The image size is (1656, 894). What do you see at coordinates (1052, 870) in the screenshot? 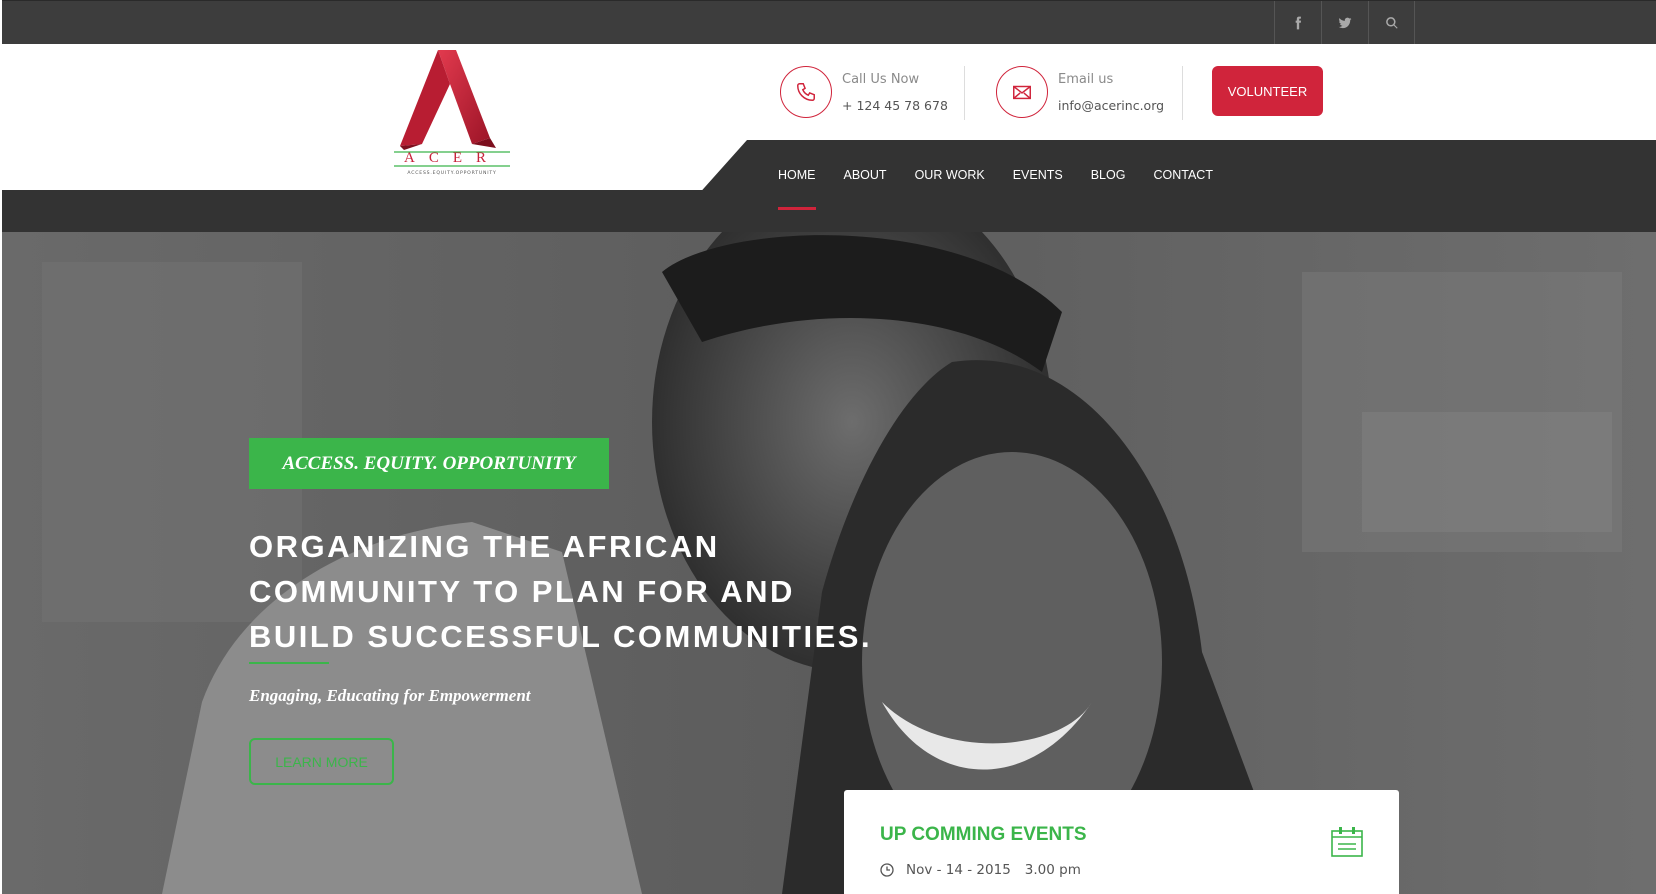
I see `event-time: 3.00 pm` at bounding box center [1052, 870].